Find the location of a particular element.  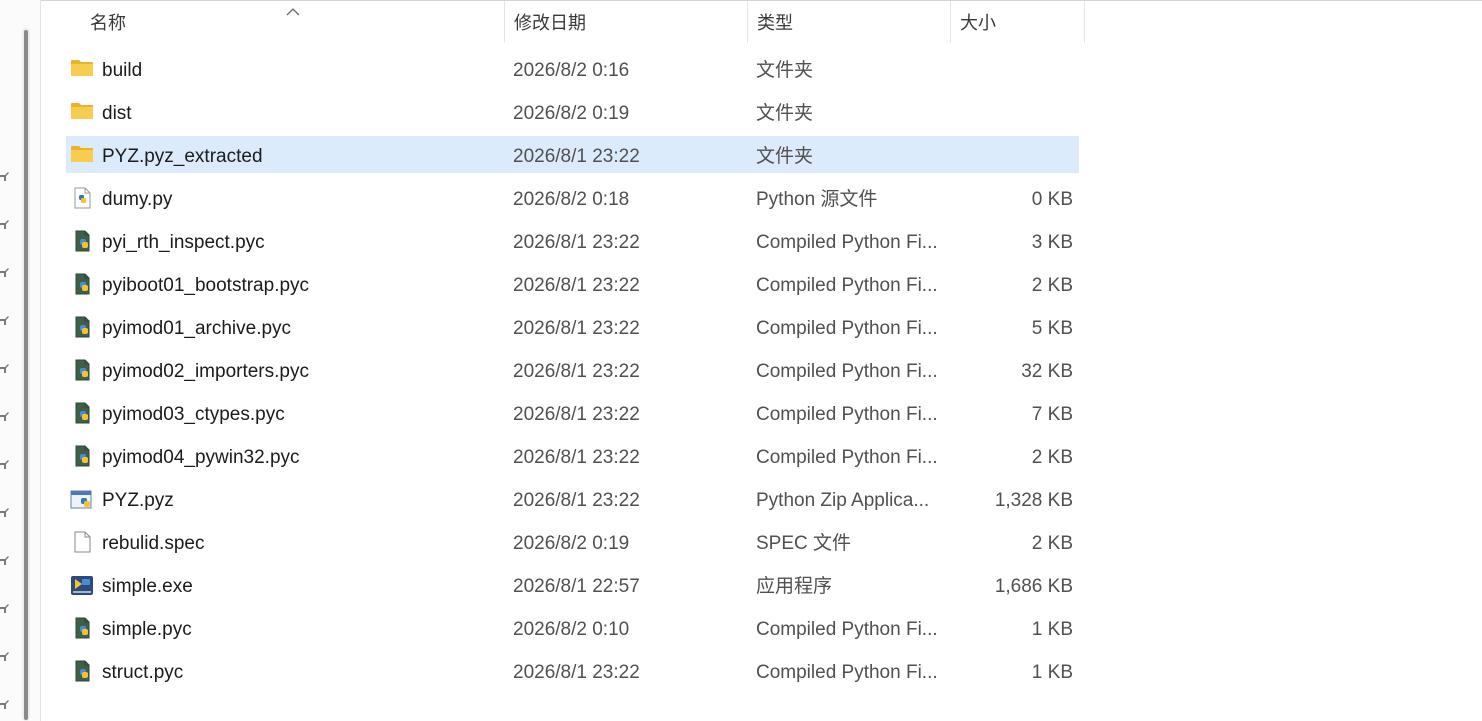

file-name: pyimod01_archive.pyc is located at coordinates (197, 328).